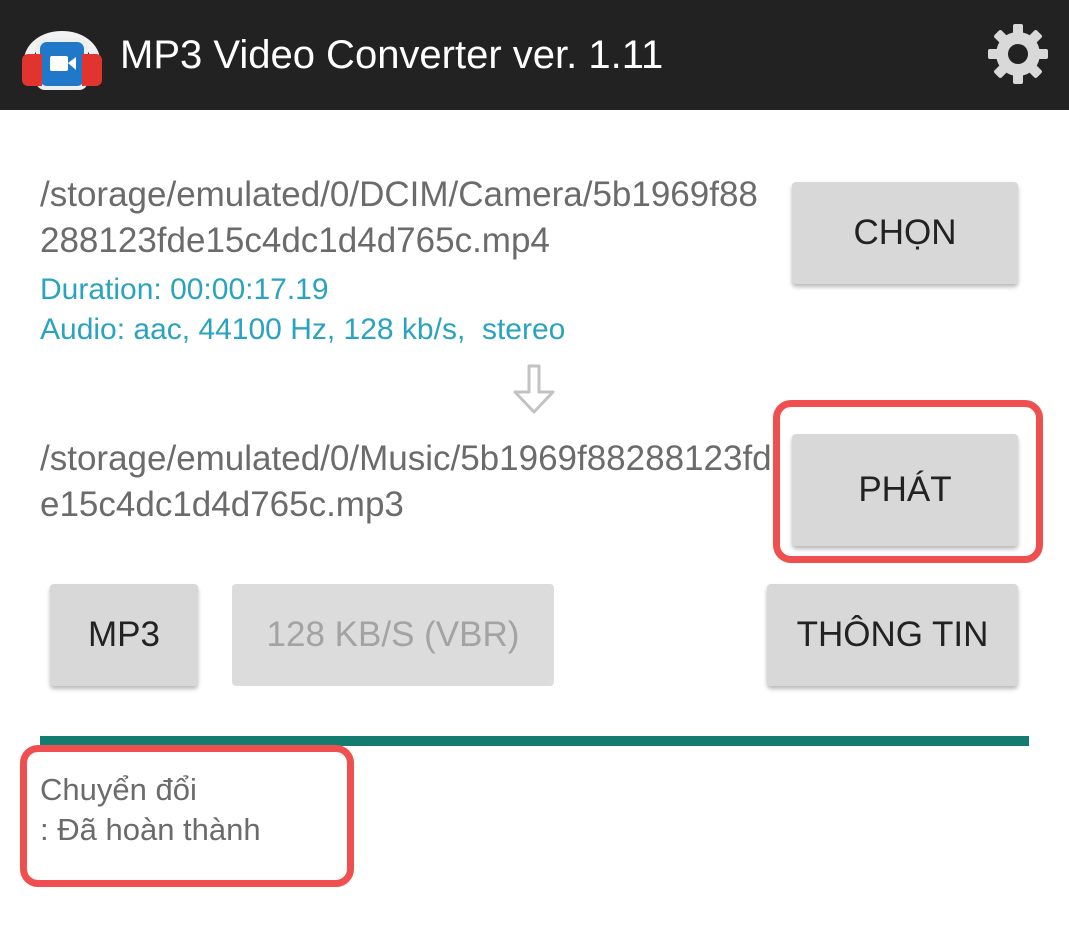  I want to click on format-mp3-button: MP3, so click(124, 635).